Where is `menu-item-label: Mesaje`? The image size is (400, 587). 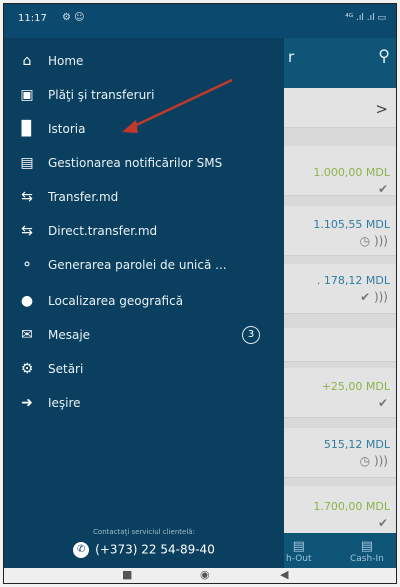
menu-item-label: Mesaje is located at coordinates (69, 335).